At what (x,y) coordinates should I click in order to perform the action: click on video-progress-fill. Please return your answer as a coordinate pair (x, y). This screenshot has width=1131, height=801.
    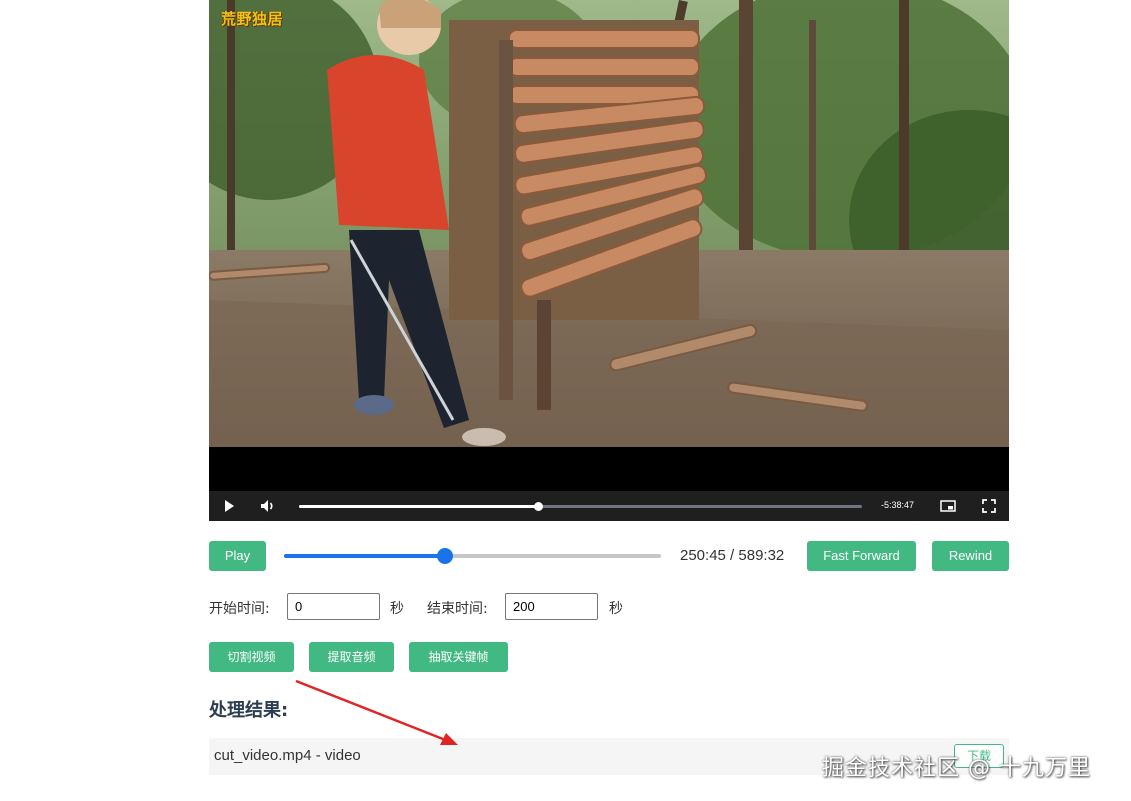
    Looking at the image, I should click on (419, 506).